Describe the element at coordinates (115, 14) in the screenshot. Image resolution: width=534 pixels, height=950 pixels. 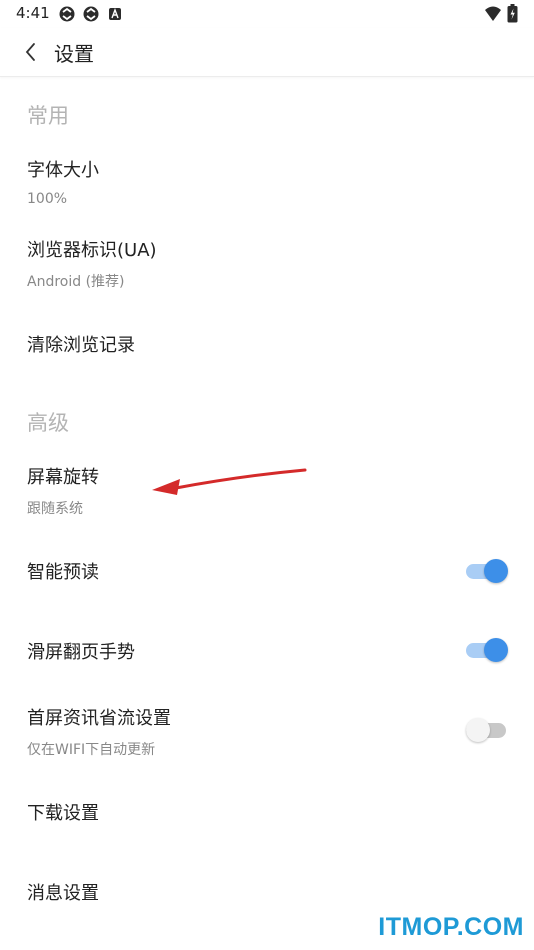
I see `app-notification-icon` at that location.